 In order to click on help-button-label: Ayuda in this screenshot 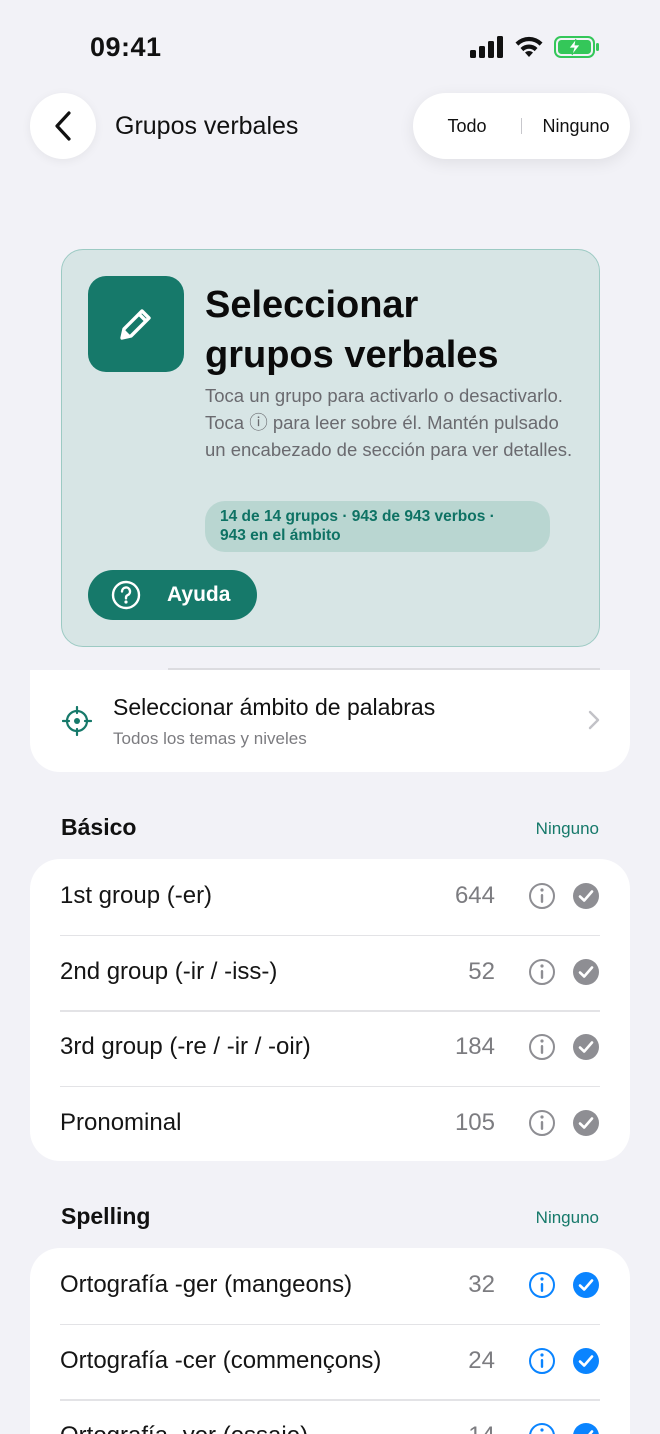, I will do `click(199, 594)`.